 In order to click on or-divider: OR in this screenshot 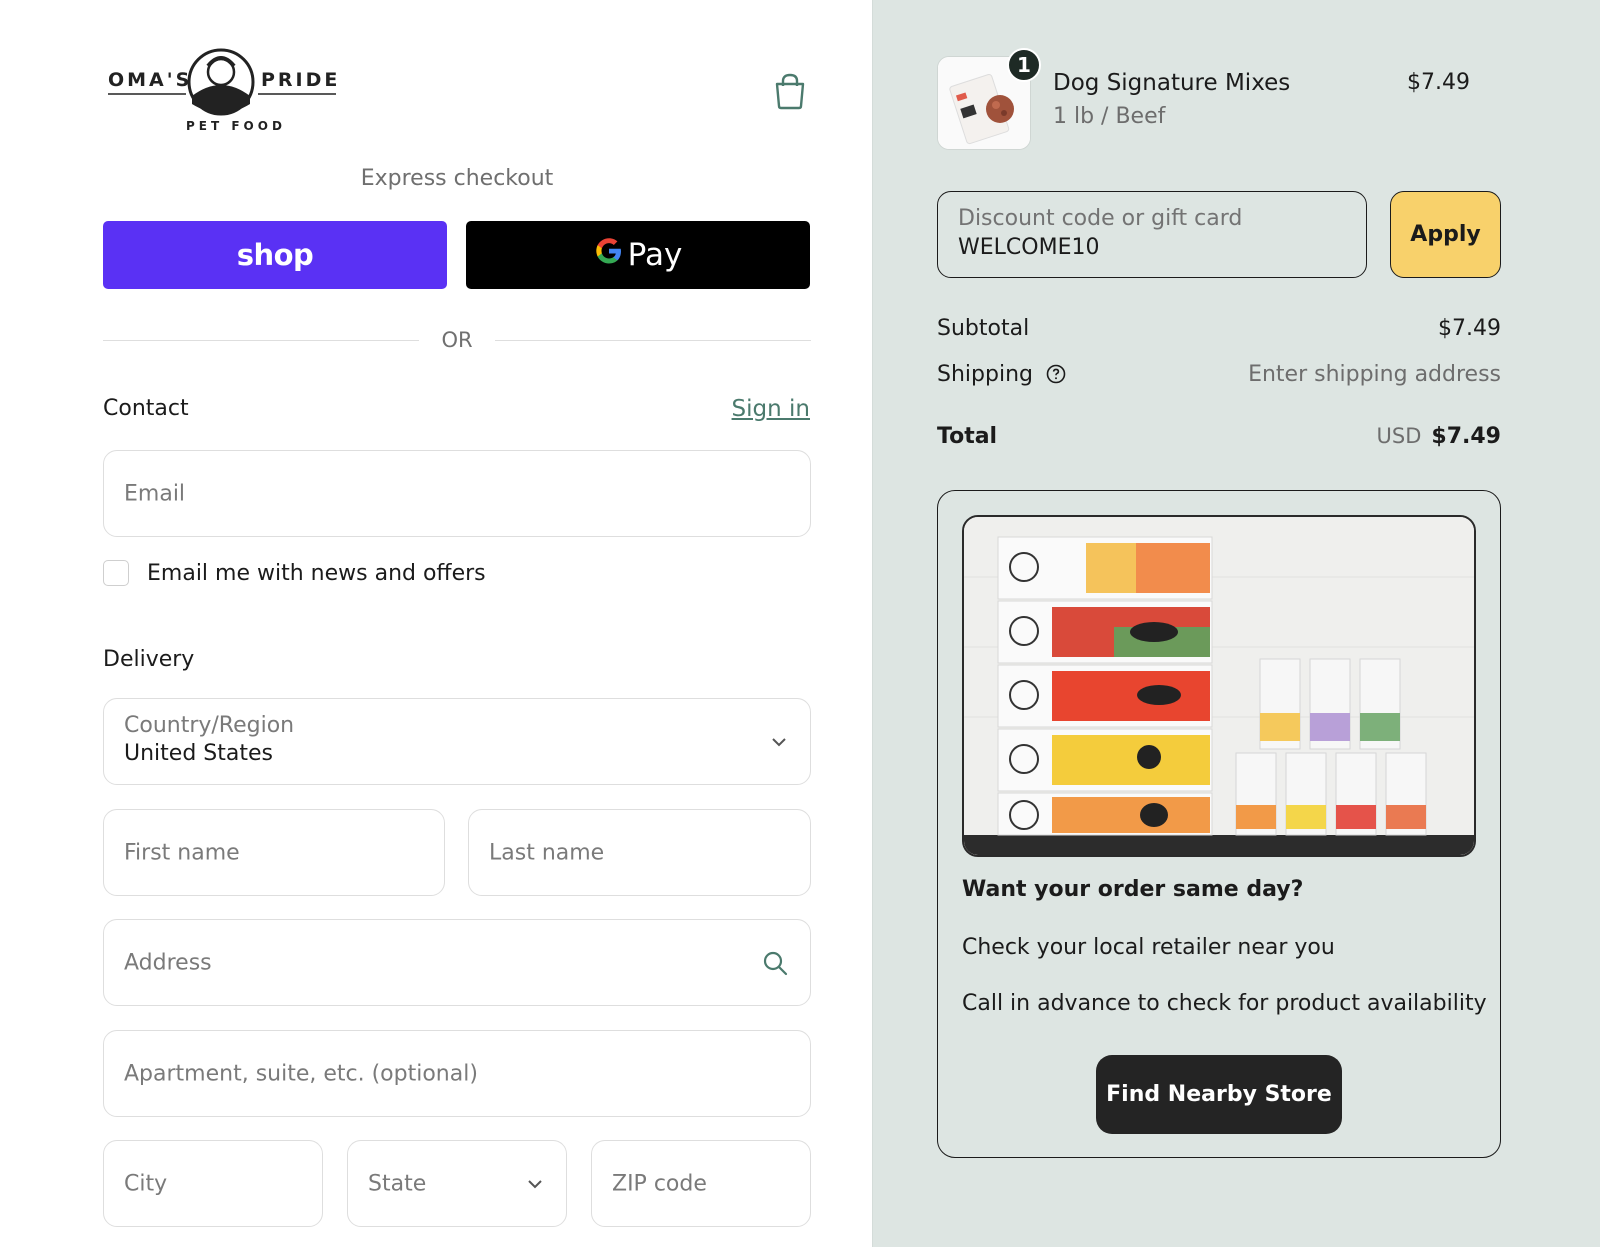, I will do `click(457, 341)`.